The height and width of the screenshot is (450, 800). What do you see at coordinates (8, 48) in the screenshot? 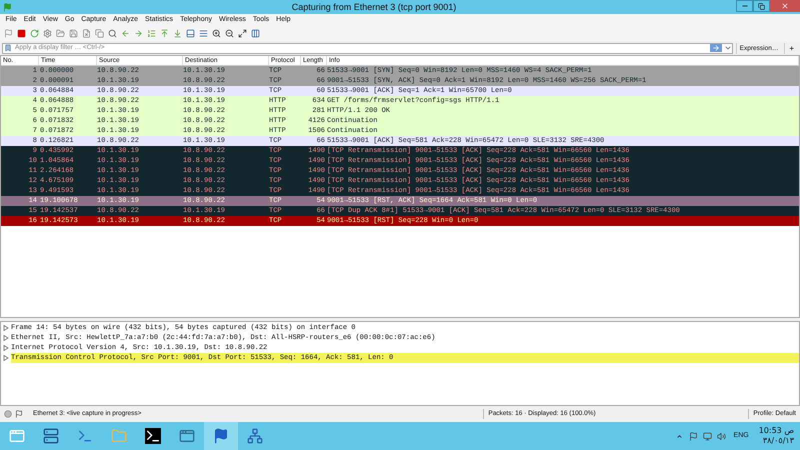
I see `bookmark-icon` at bounding box center [8, 48].